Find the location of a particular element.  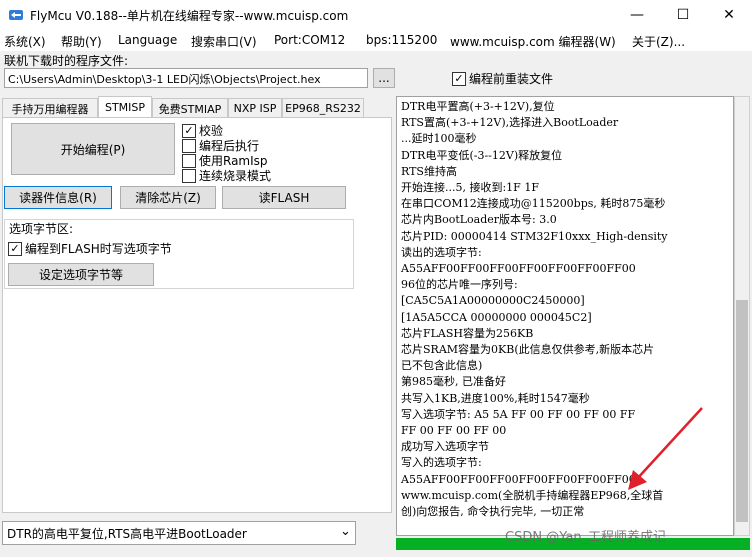

option-byte-area-label: 选项字节区: is located at coordinates (41, 228).